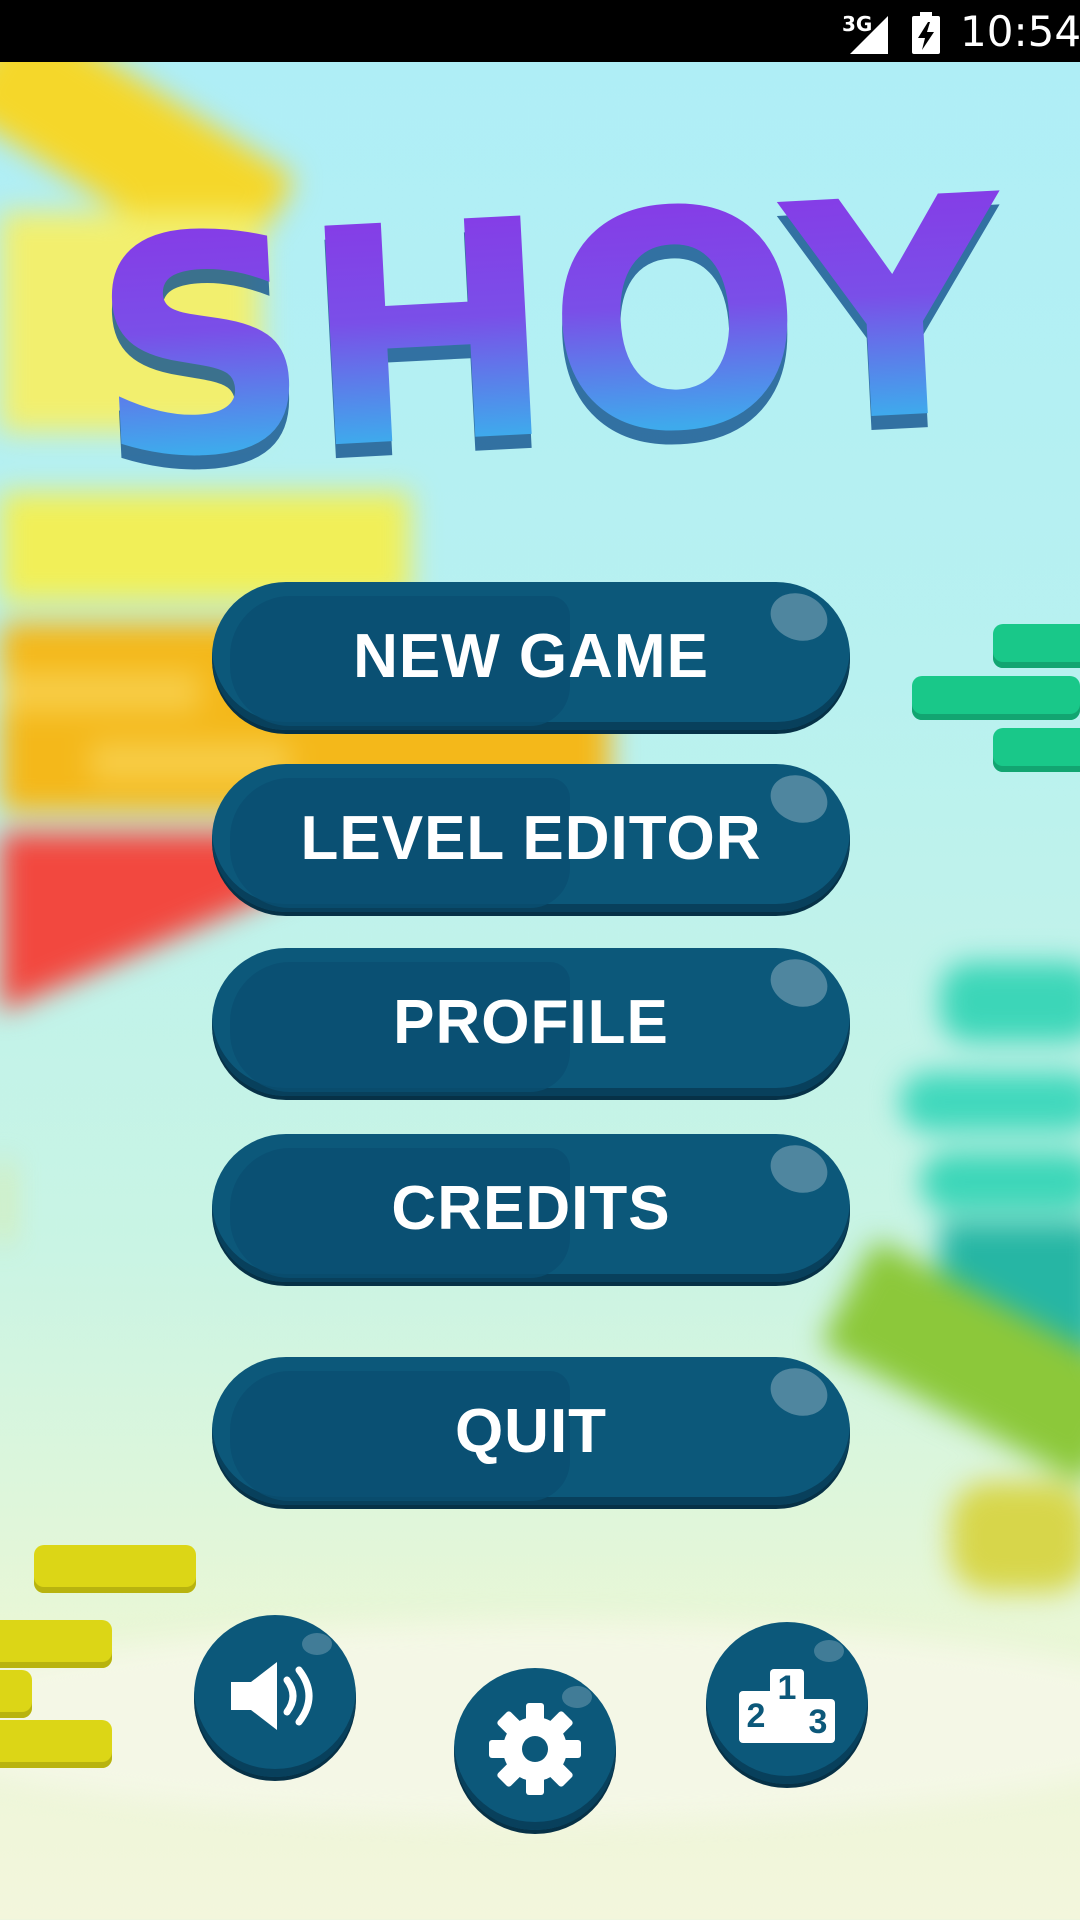 The width and height of the screenshot is (1080, 1920). I want to click on new-game-button: NEW GAME, so click(531, 656).